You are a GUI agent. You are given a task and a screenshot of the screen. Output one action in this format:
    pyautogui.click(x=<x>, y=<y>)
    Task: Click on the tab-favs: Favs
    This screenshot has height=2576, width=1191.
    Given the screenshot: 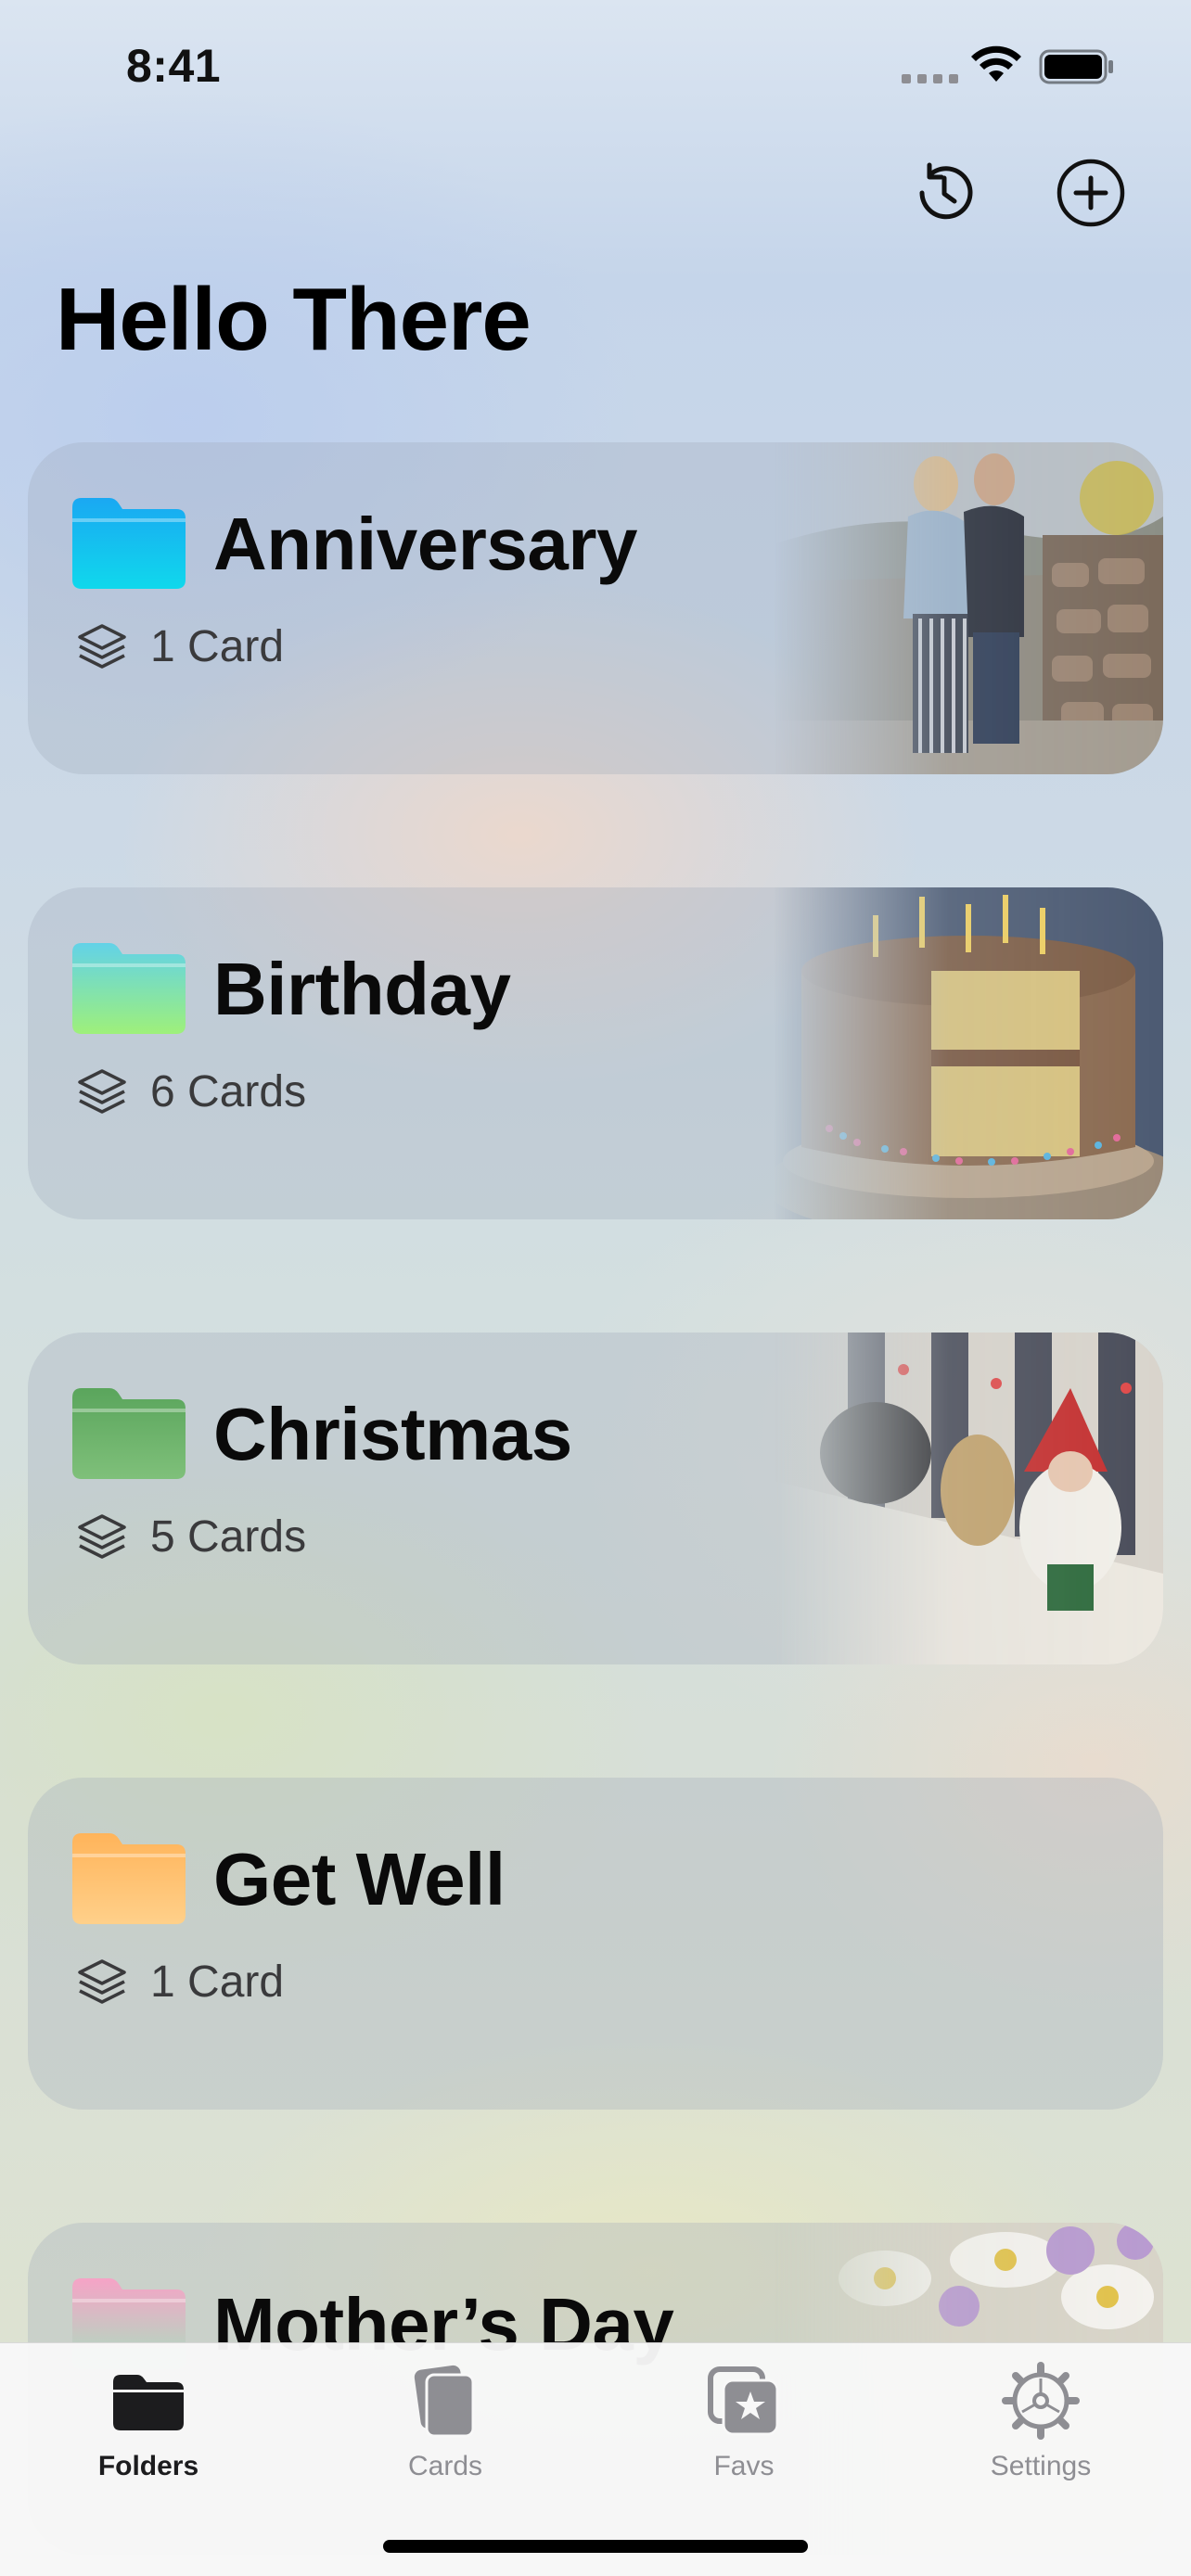 What is the action you would take?
    pyautogui.click(x=744, y=2432)
    